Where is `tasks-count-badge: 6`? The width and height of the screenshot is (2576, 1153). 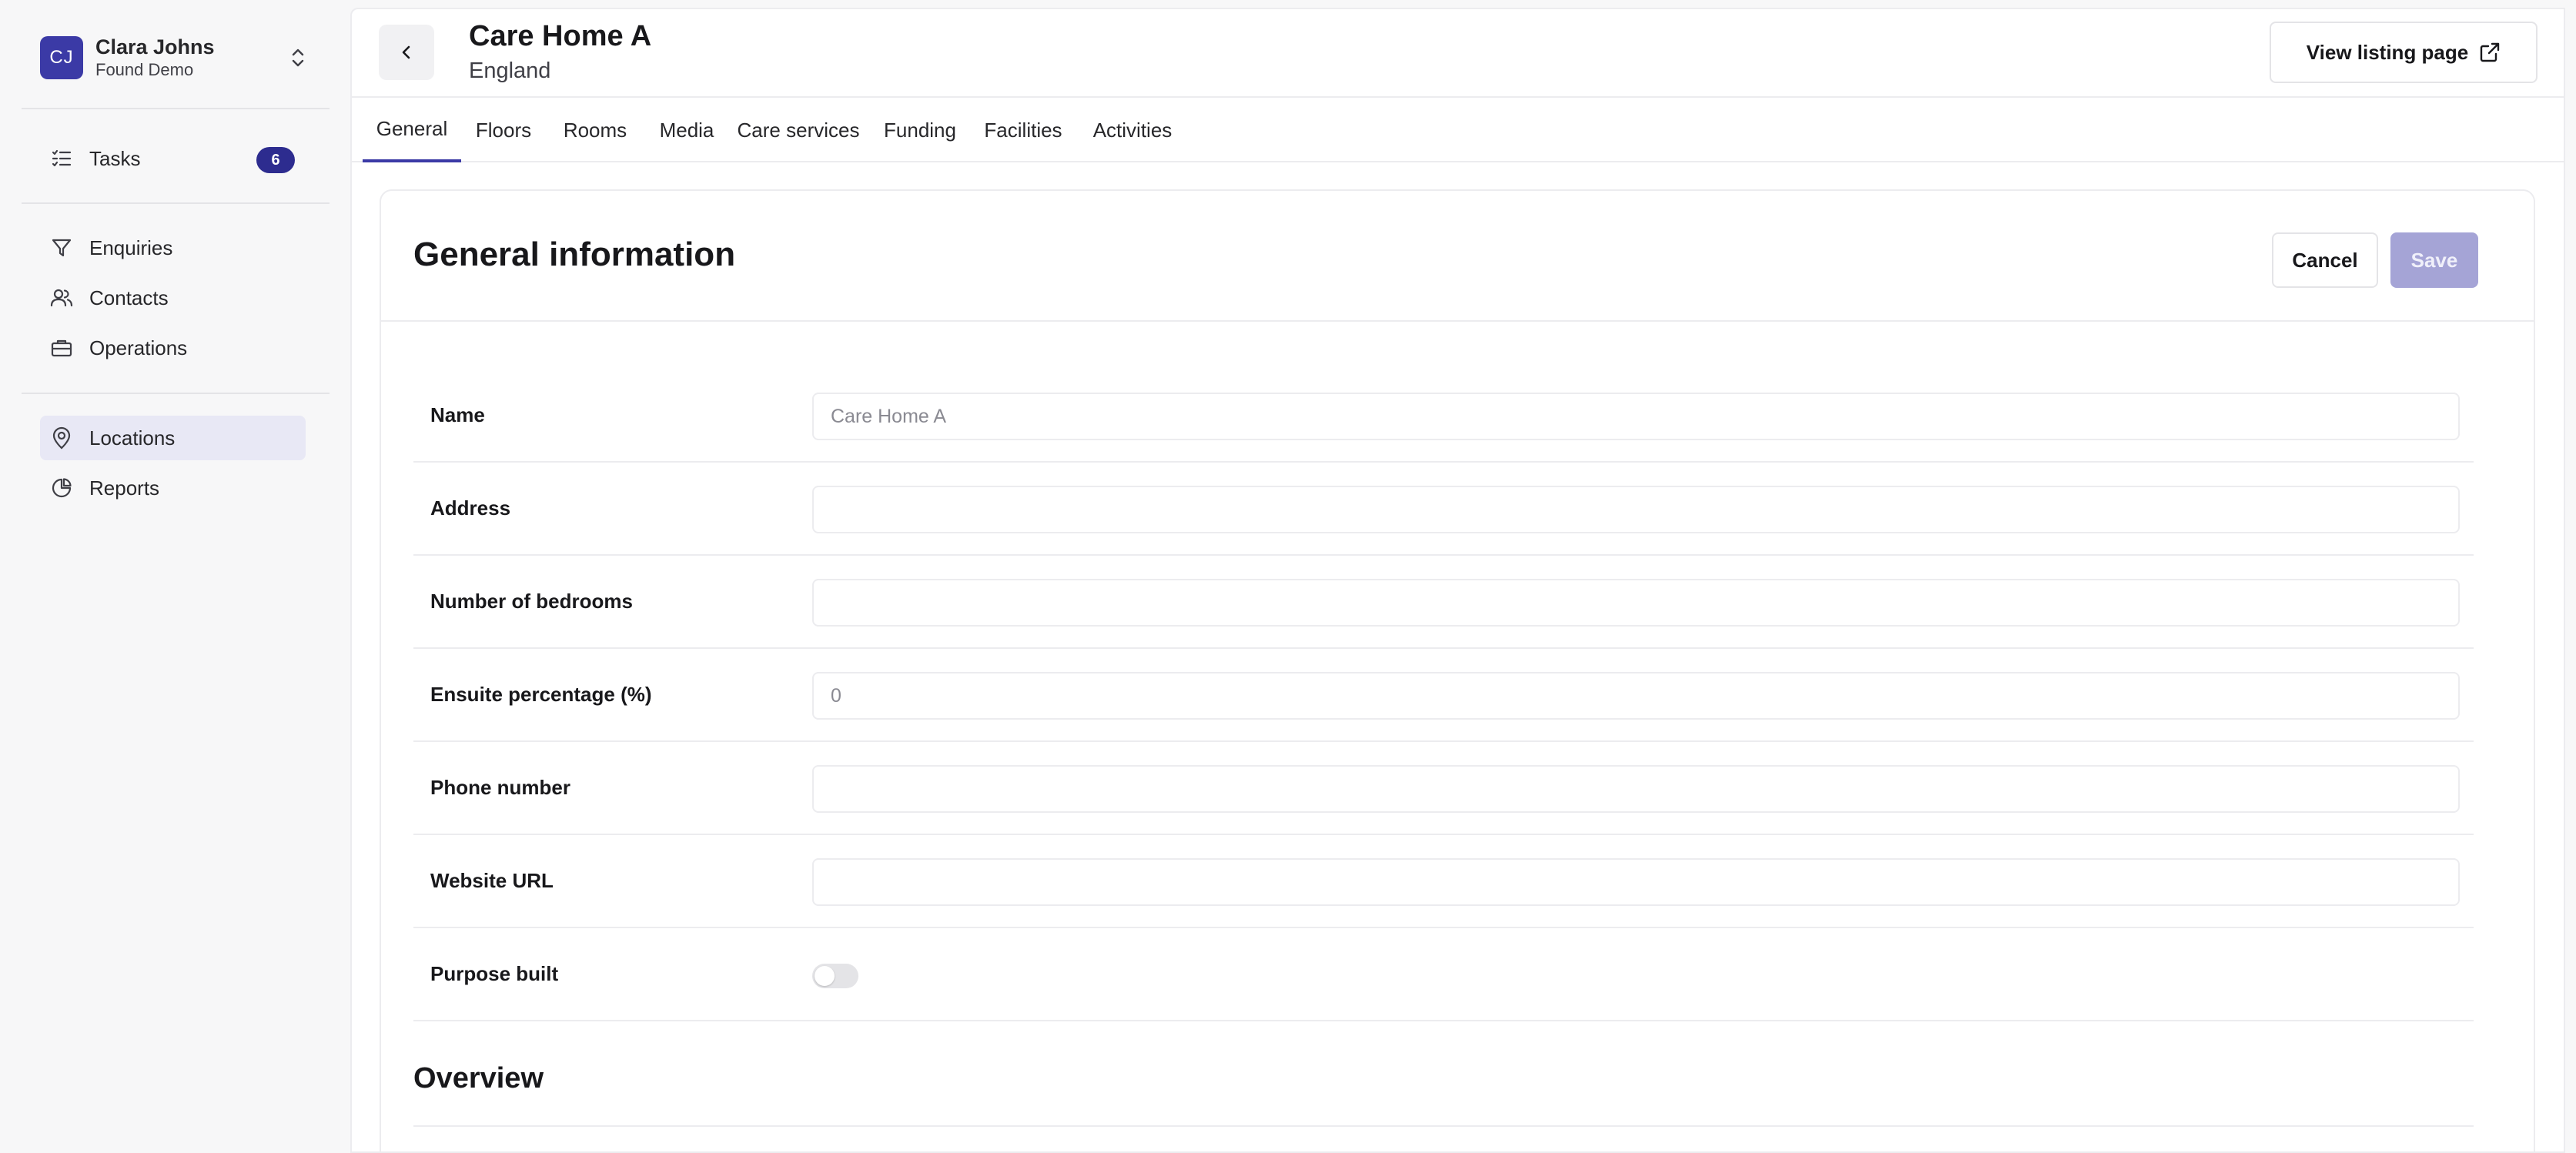
tasks-count-badge: 6 is located at coordinates (275, 160).